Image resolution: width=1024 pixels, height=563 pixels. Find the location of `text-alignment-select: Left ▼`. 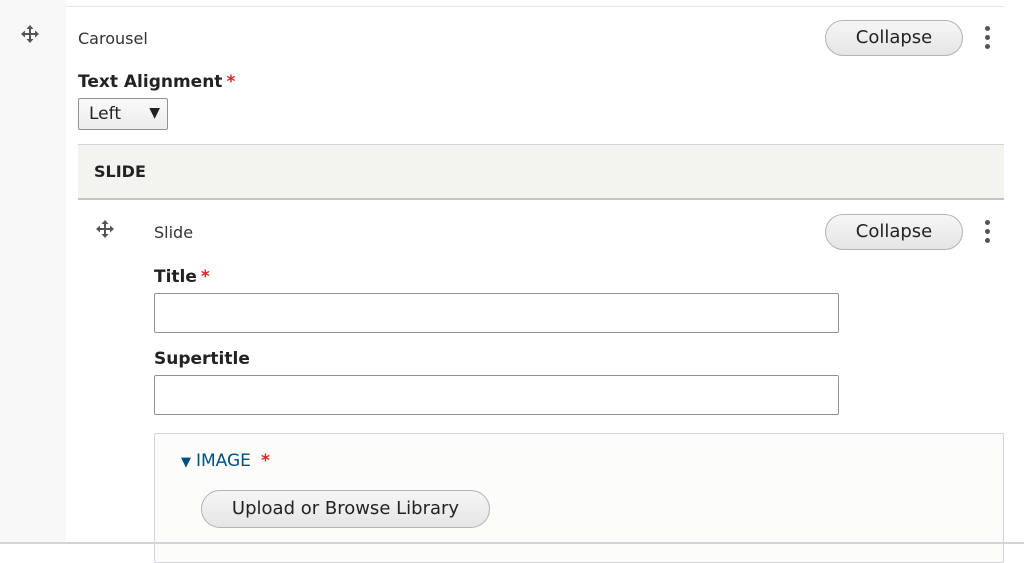

text-alignment-select: Left ▼ is located at coordinates (123, 114).